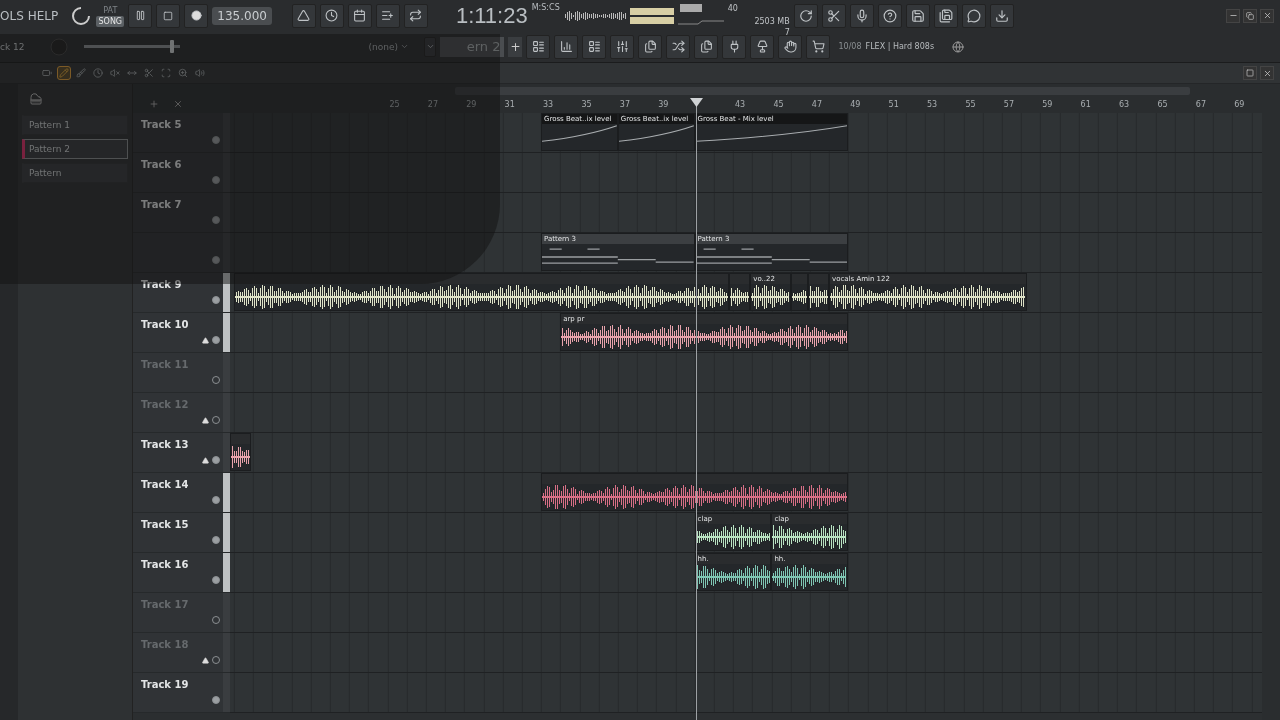 The width and height of the screenshot is (1280, 720). Describe the element at coordinates (181, 293) in the screenshot. I see `track-header: Track 9` at that location.